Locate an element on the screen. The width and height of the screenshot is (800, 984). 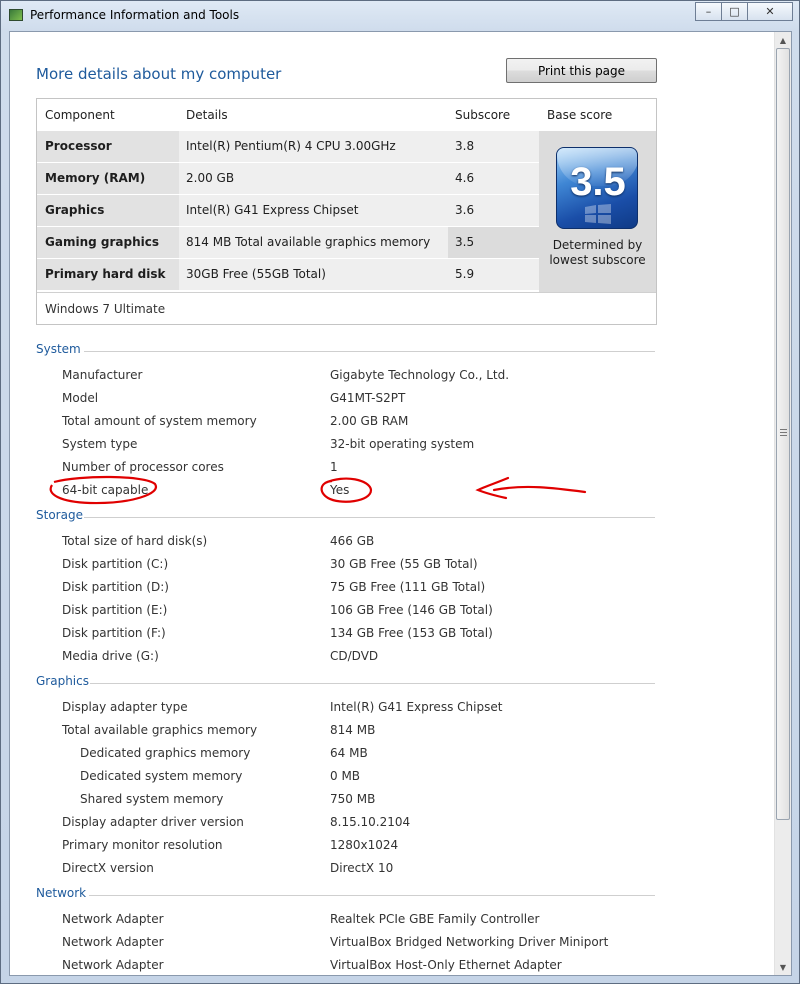
component-name: Primary hard disk is located at coordinates (108, 274).